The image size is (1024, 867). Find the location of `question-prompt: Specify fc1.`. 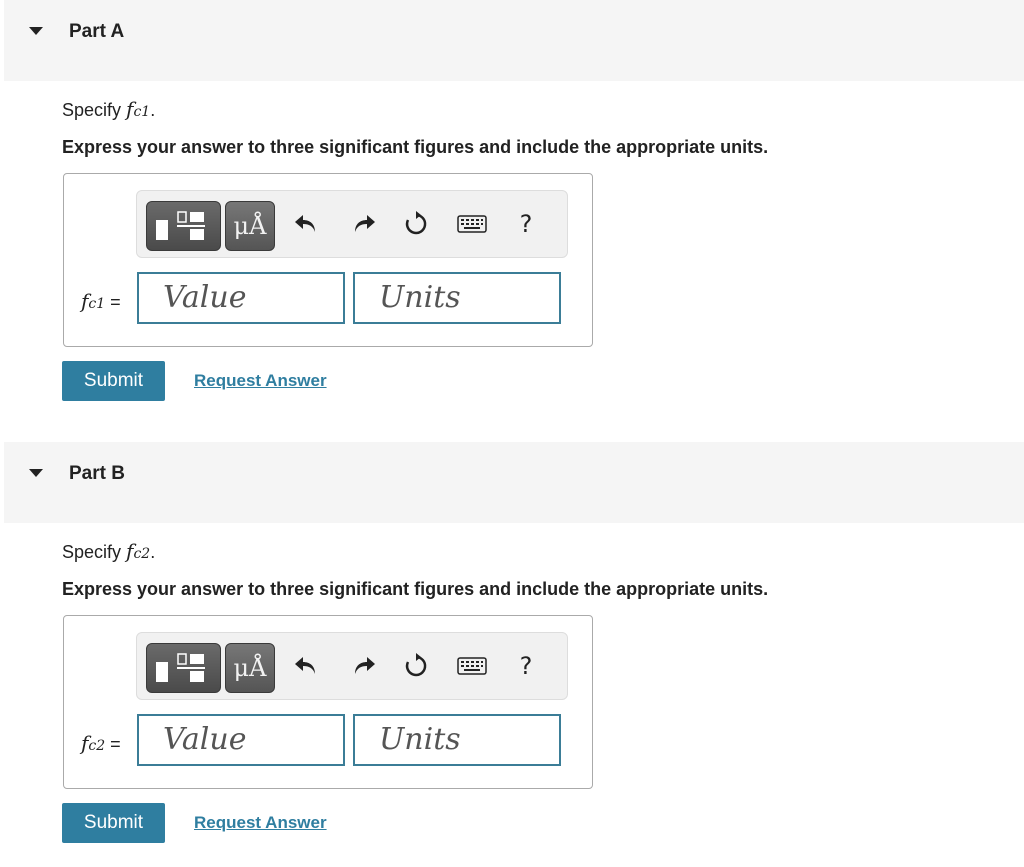

question-prompt: Specify fc1. is located at coordinates (109, 109).